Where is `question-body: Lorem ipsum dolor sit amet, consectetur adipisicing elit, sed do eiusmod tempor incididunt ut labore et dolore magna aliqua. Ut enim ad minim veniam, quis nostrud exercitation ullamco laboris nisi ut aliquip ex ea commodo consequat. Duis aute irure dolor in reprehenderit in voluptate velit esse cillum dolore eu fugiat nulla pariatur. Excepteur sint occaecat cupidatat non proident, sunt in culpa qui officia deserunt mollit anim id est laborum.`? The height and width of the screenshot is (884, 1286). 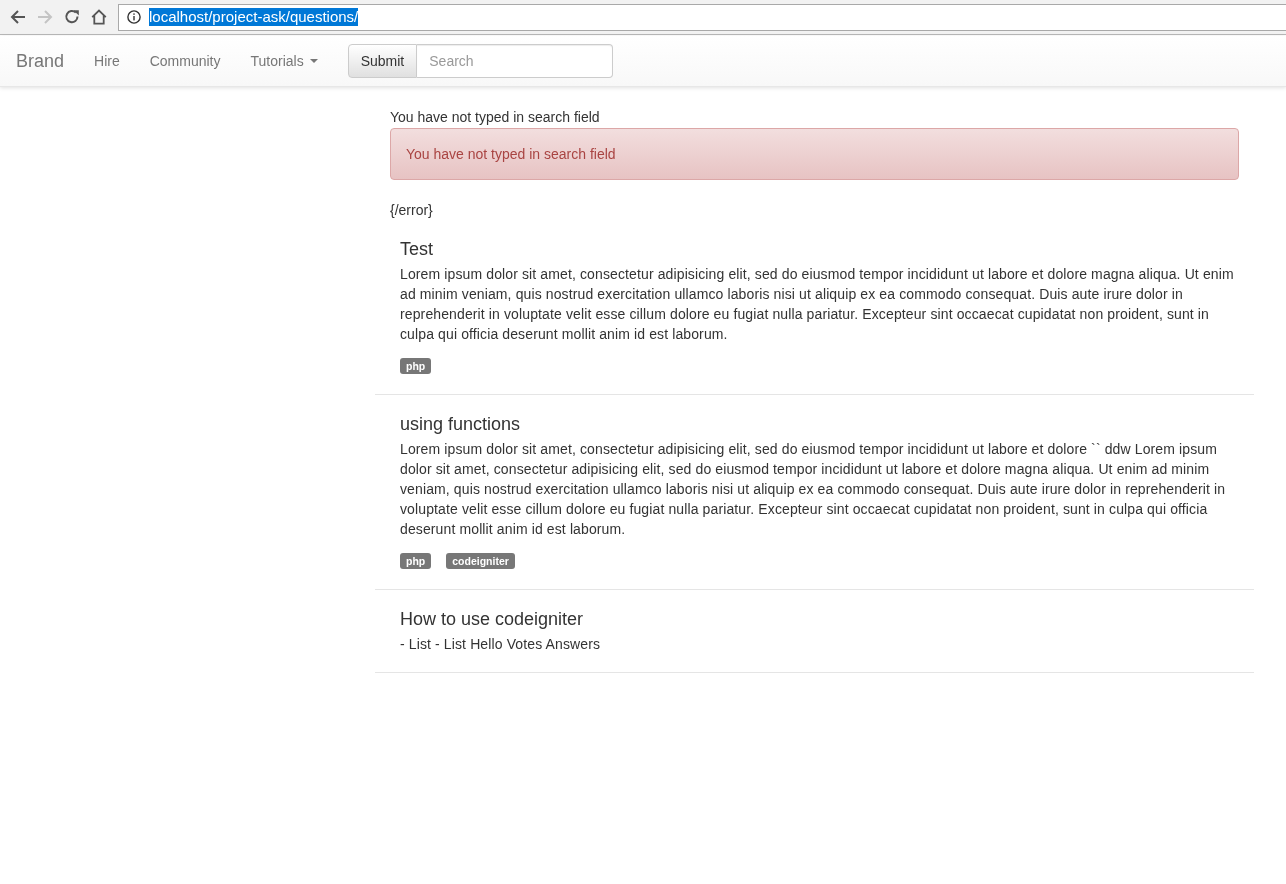 question-body: Lorem ipsum dolor sit amet, consectetur adipisicing elit, sed do eiusmod tempor incididunt ut labore et dolore magna aliqua. Ut enim ad minim veniam, quis nostrud exercitation ullamco laboris nisi ut aliquip ex ea commodo consequat. Duis aute irure dolor in reprehenderit in voluptate velit esse cillum dolore eu fugiat nulla pariatur. Excepteur sint occaecat cupidatat non proident, sunt in culpa qui officia deserunt mollit anim id est laborum. is located at coordinates (817, 304).